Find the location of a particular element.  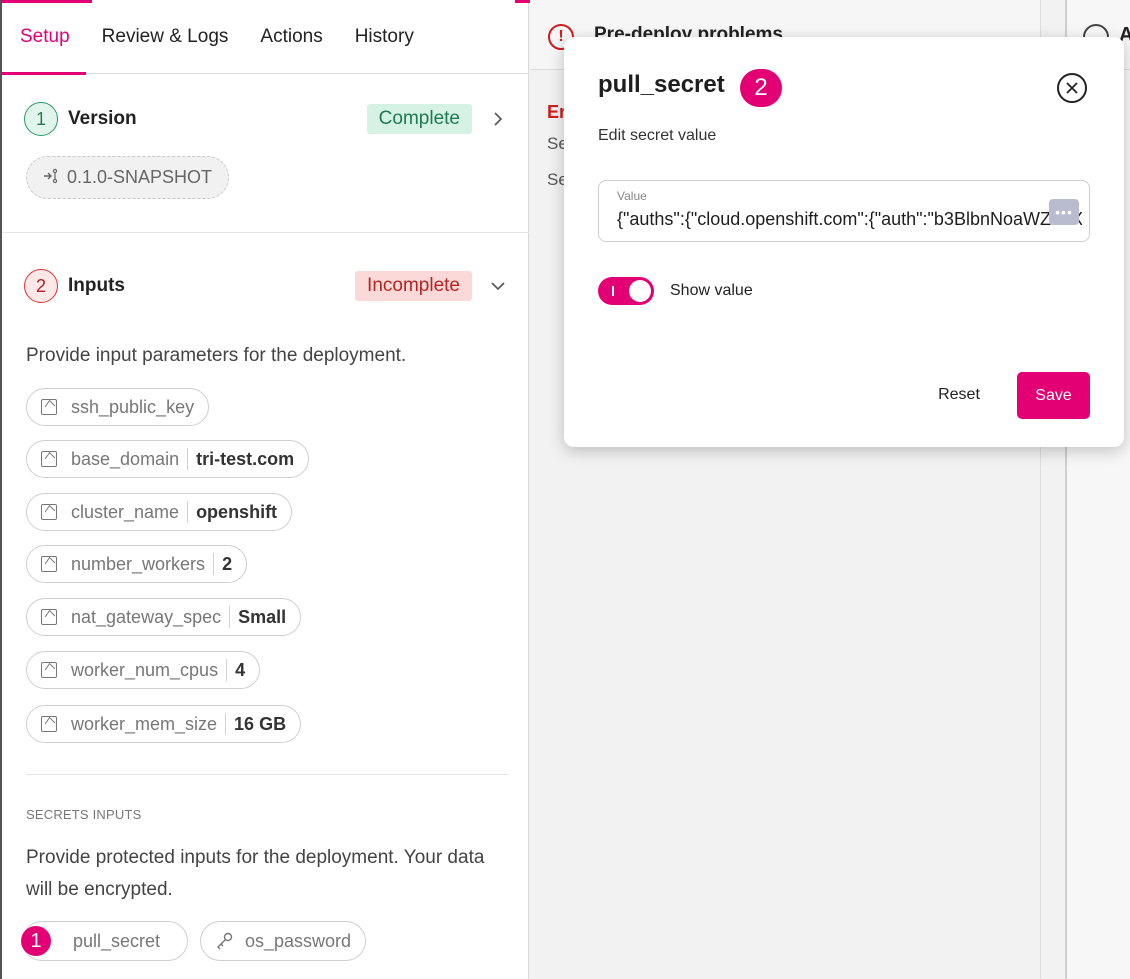

input-chip-worker-num-cpus: worker_num_cpus 4 is located at coordinates (143, 670).